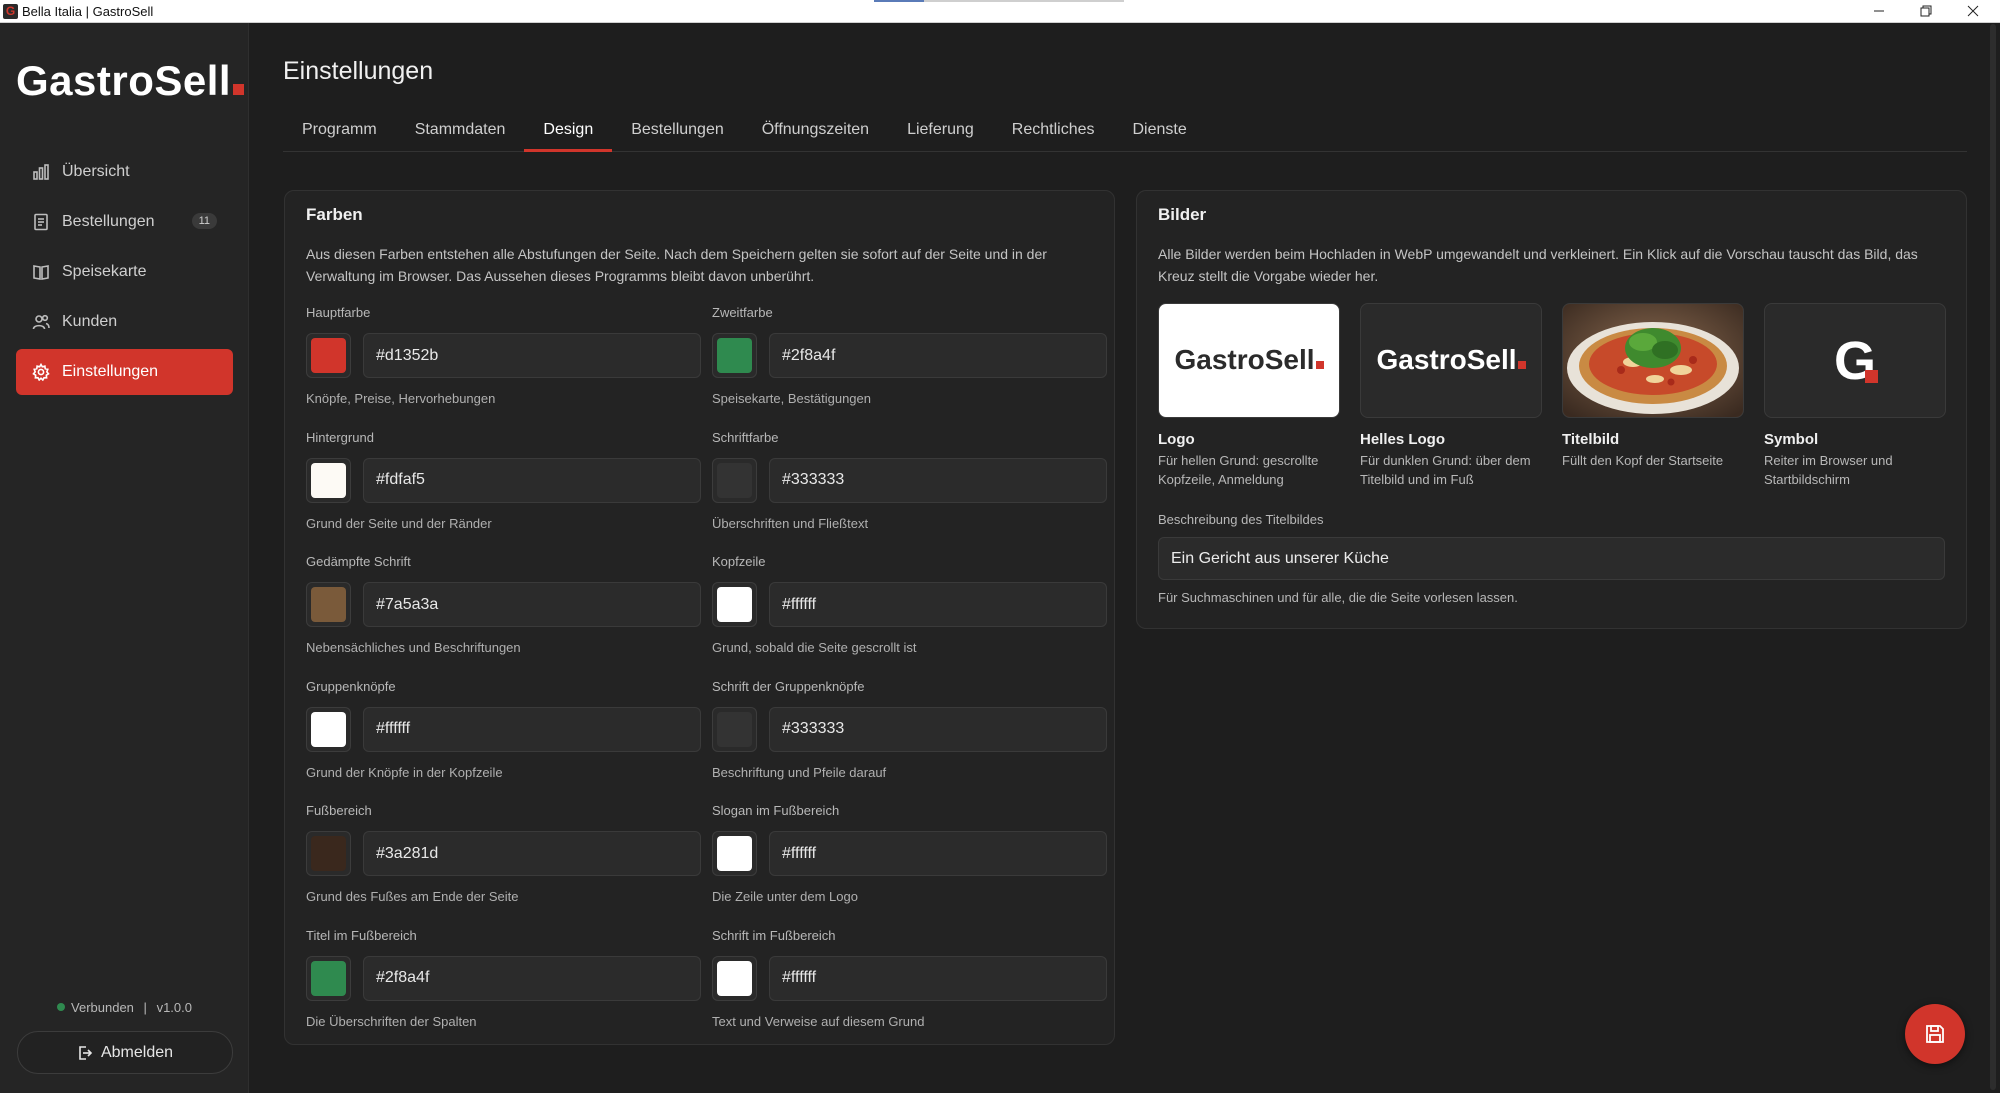 The height and width of the screenshot is (1093, 2000). I want to click on window-titlebar: G Bella Italia | GastroSell, so click(1000, 11).